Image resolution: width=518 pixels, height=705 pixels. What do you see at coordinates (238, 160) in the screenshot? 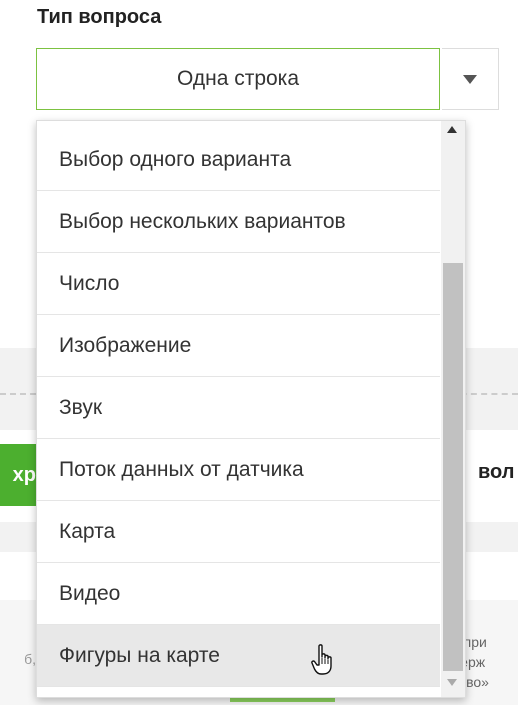
I see `option-single-choice: Выбор одного варианта` at bounding box center [238, 160].